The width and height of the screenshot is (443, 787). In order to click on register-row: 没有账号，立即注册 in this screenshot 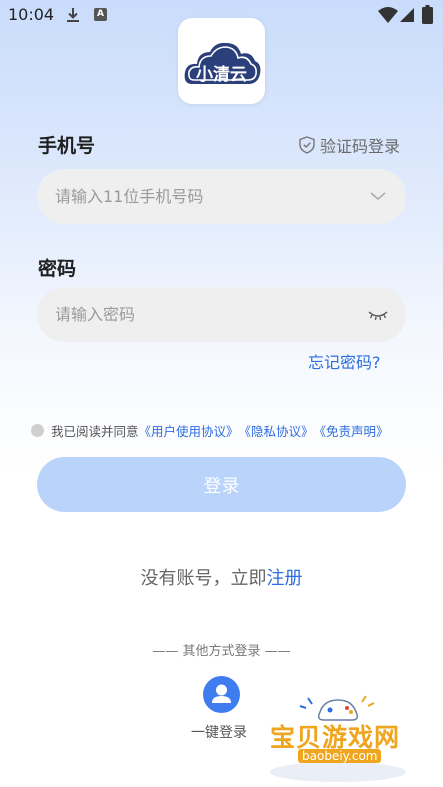, I will do `click(221, 577)`.